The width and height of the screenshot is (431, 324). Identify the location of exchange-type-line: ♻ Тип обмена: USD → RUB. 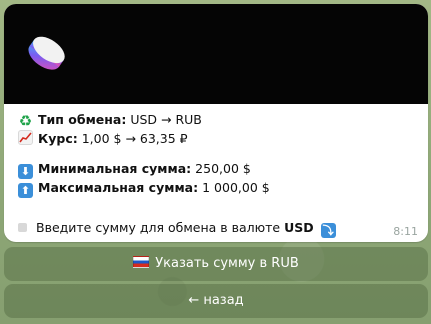
(218, 119).